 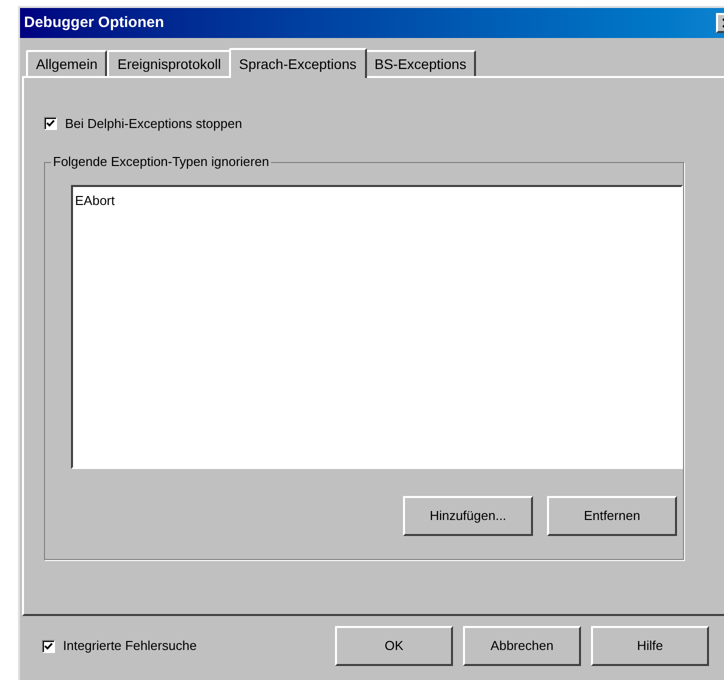 I want to click on tab: Sprach-Exceptions, so click(x=297, y=63).